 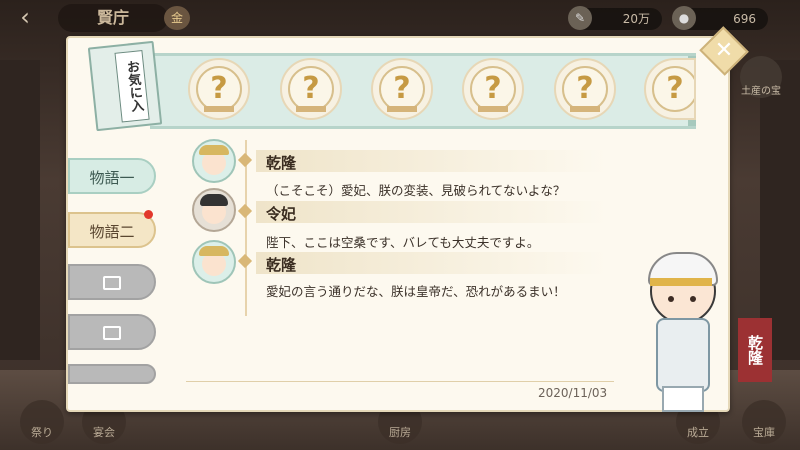 I want to click on resource-quill: ✎ 20万, so click(x=615, y=18).